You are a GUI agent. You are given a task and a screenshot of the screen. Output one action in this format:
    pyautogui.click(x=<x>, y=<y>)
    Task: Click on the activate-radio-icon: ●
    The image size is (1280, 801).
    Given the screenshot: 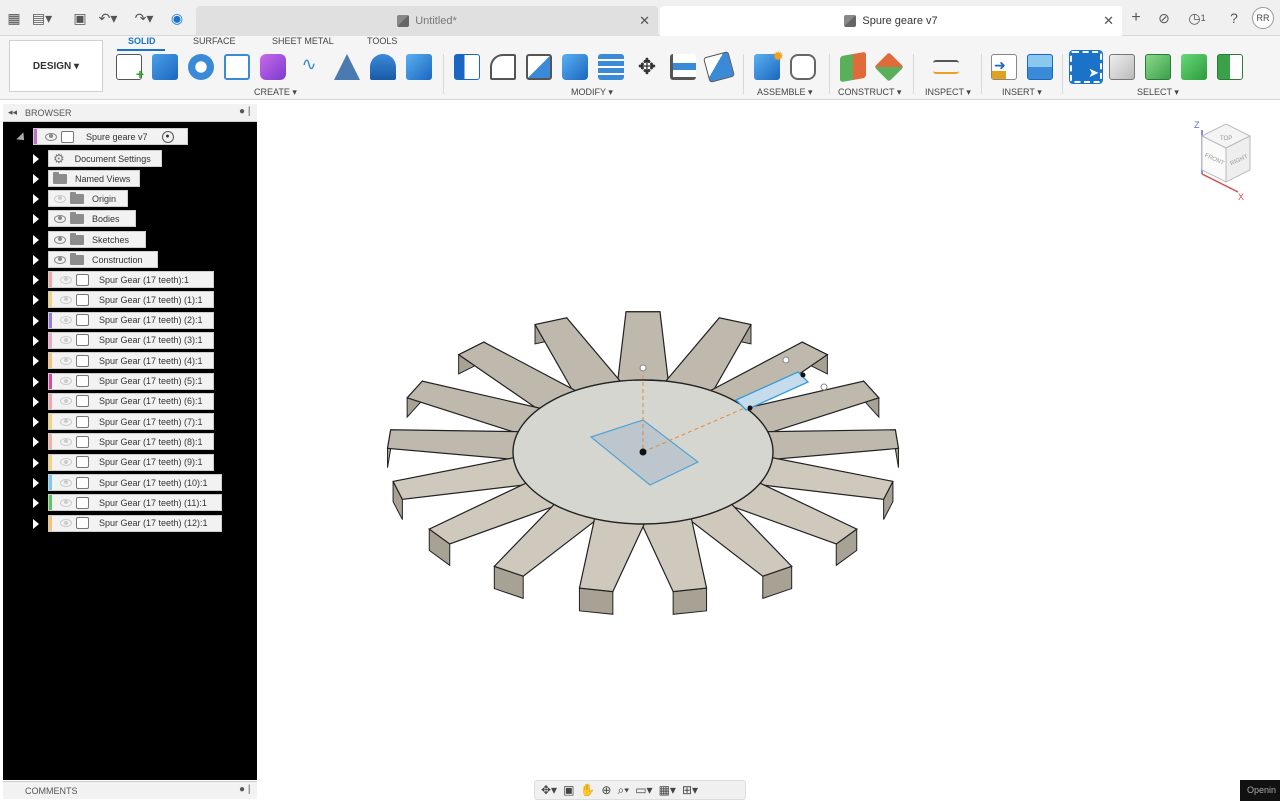 What is the action you would take?
    pyautogui.click(x=167, y=136)
    